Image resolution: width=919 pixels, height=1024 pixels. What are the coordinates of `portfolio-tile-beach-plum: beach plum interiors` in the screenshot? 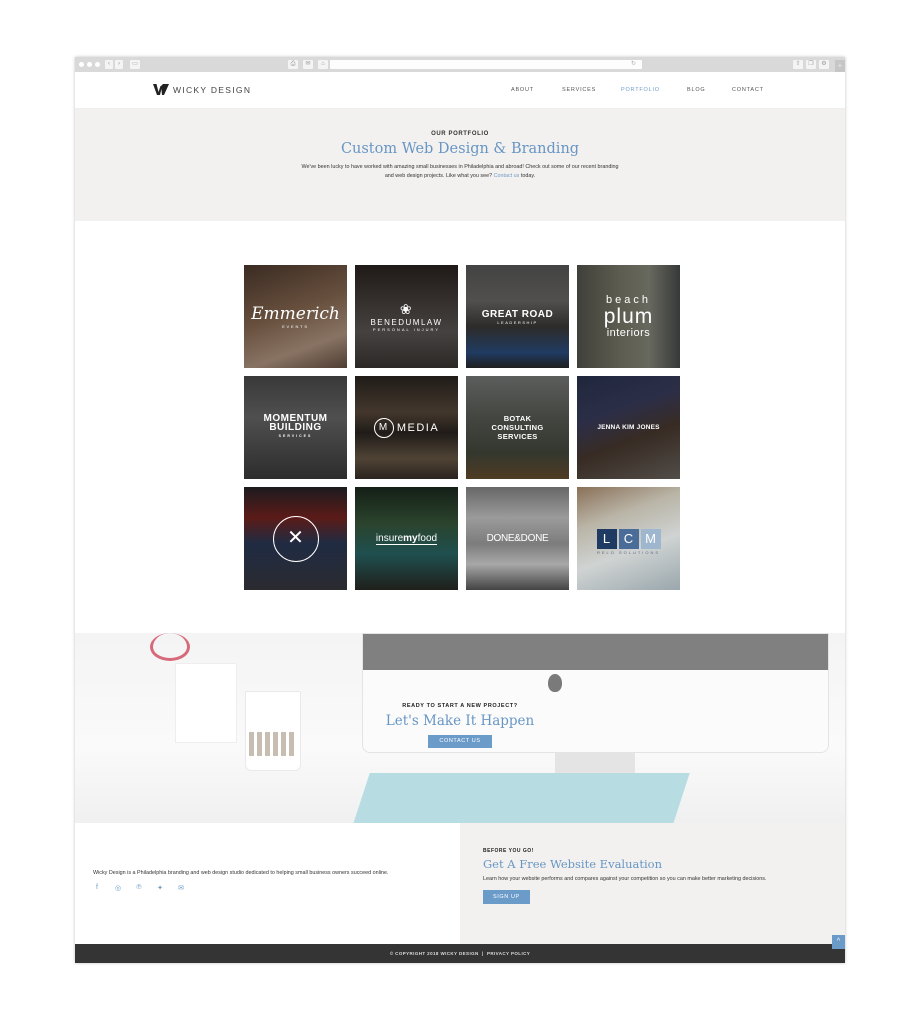 It's located at (628, 316).